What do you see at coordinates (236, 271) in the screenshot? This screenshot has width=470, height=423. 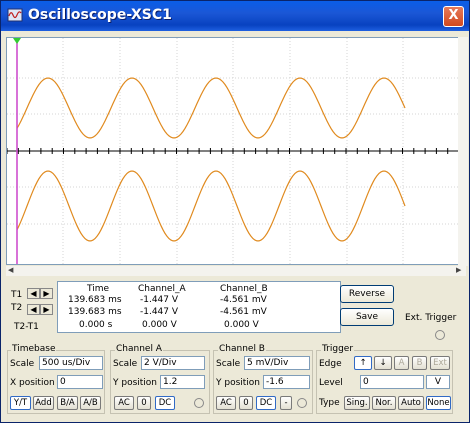 I see `horizontal-scrollbar: ◀ ▶` at bounding box center [236, 271].